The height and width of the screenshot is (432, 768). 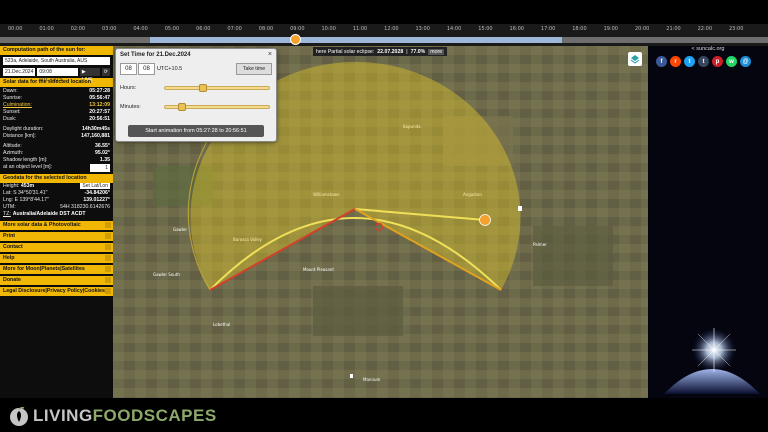 I want to click on hour-tick: 06:00, so click(x=203, y=29).